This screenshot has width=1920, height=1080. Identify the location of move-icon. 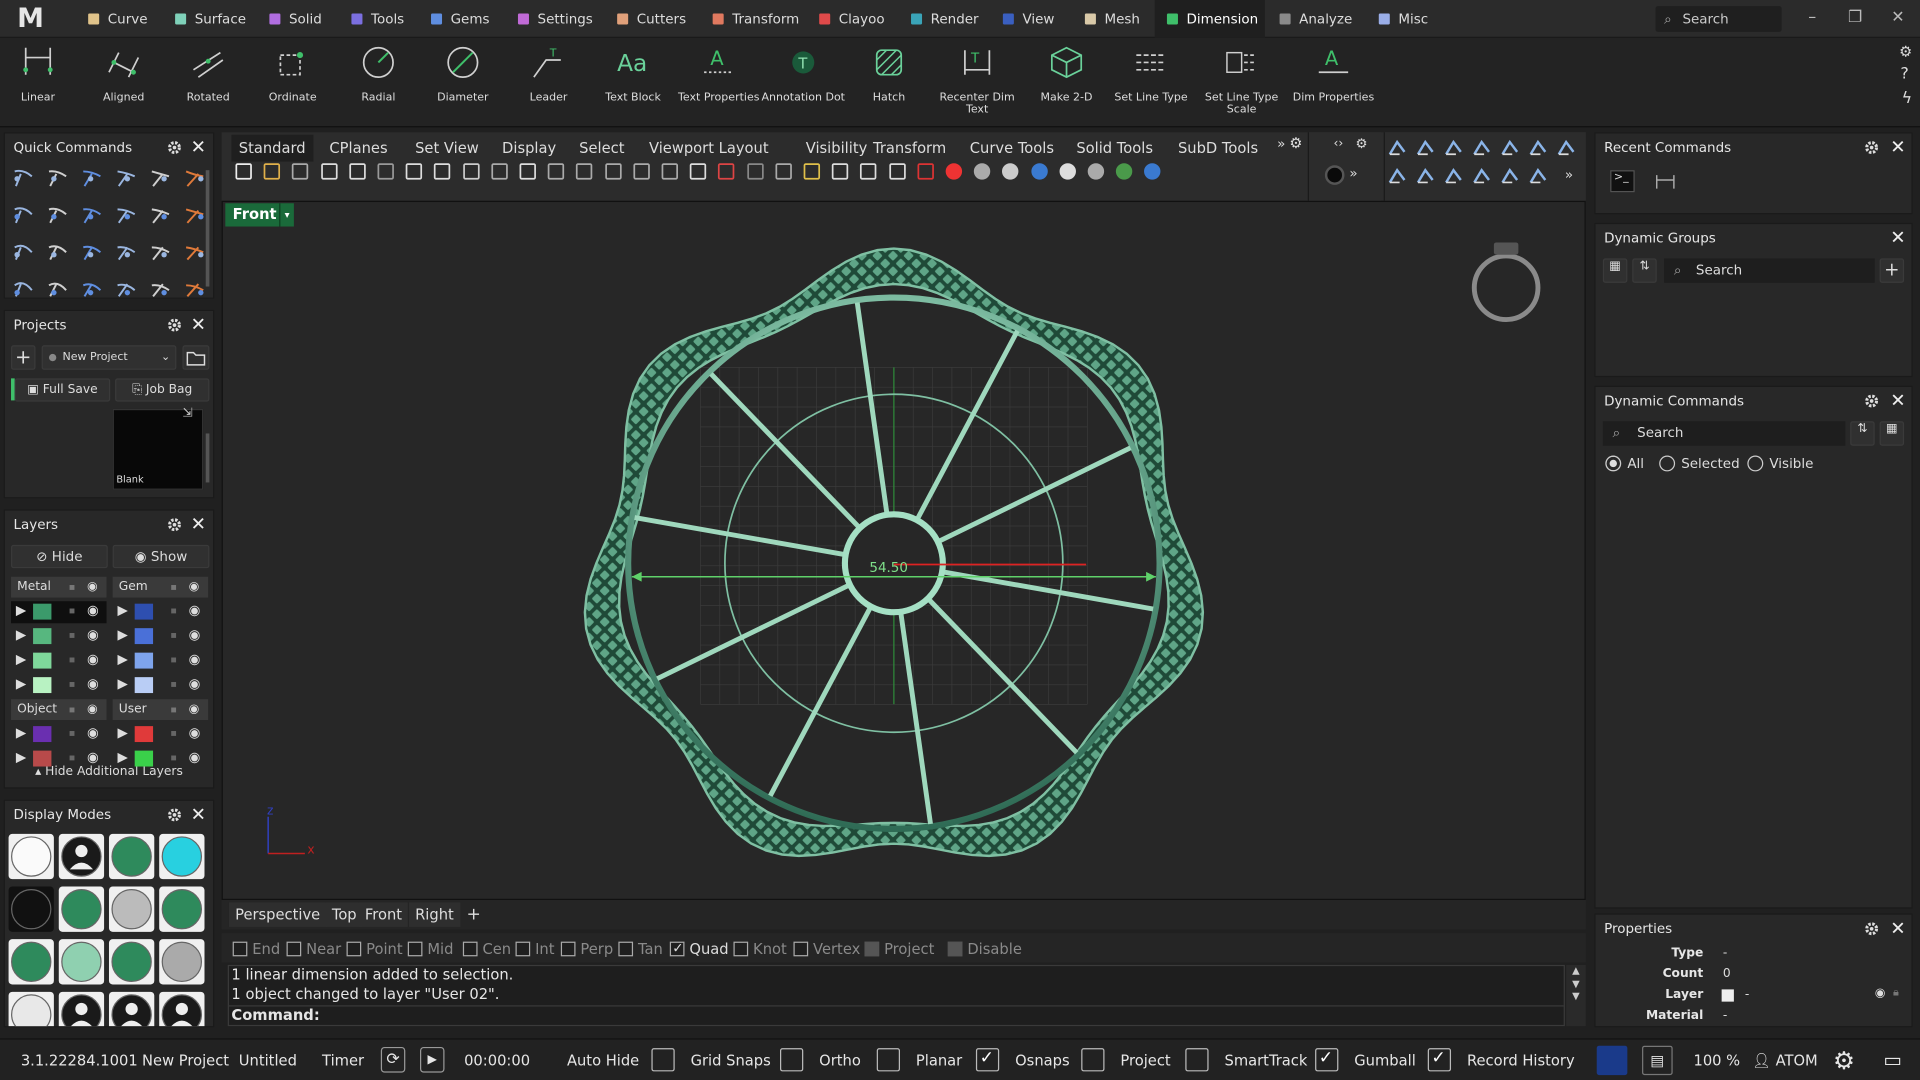
(23, 215).